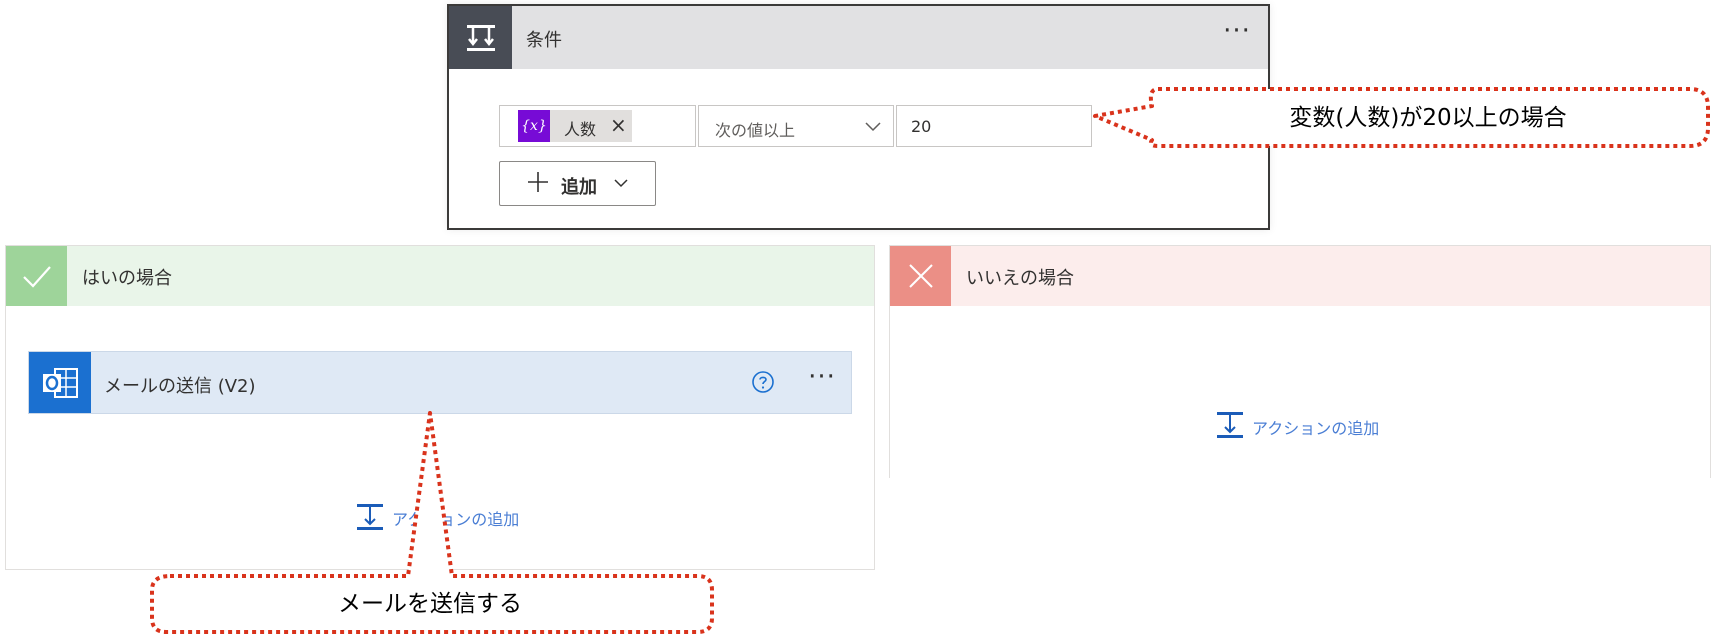 The height and width of the screenshot is (640, 1716). I want to click on yes-add-action-link: アクションの追加, so click(455, 518).